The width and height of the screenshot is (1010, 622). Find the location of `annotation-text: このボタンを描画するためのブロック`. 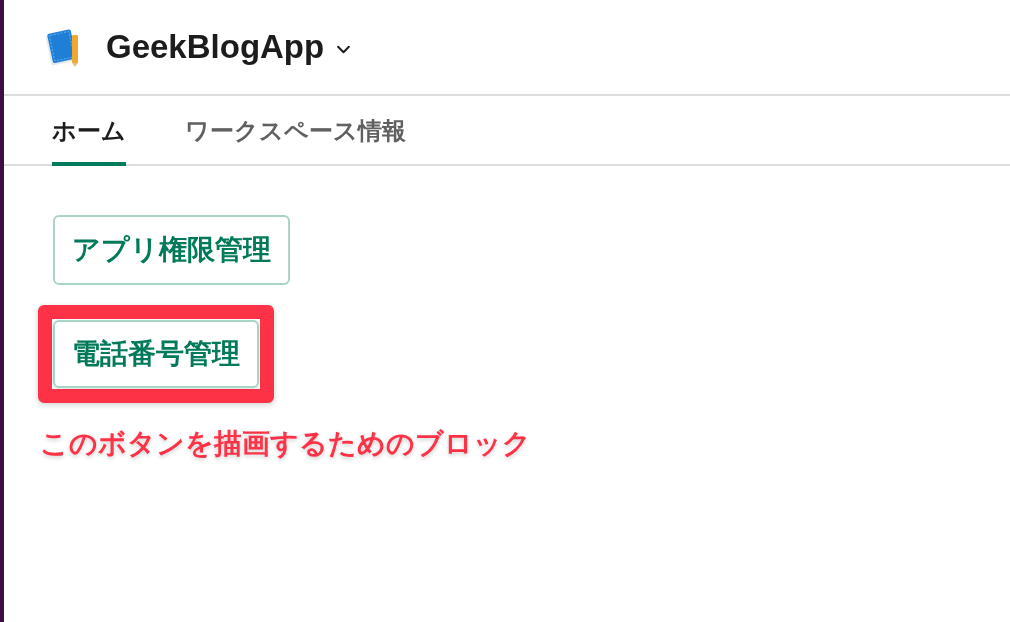

annotation-text: このボタンを描画するためのブロック is located at coordinates (285, 444).